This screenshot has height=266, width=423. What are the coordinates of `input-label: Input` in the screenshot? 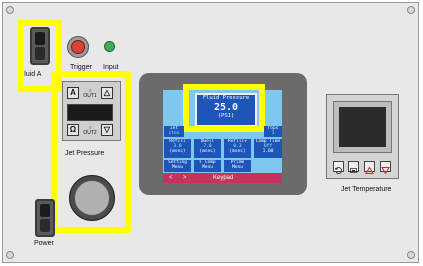 It's located at (111, 67).